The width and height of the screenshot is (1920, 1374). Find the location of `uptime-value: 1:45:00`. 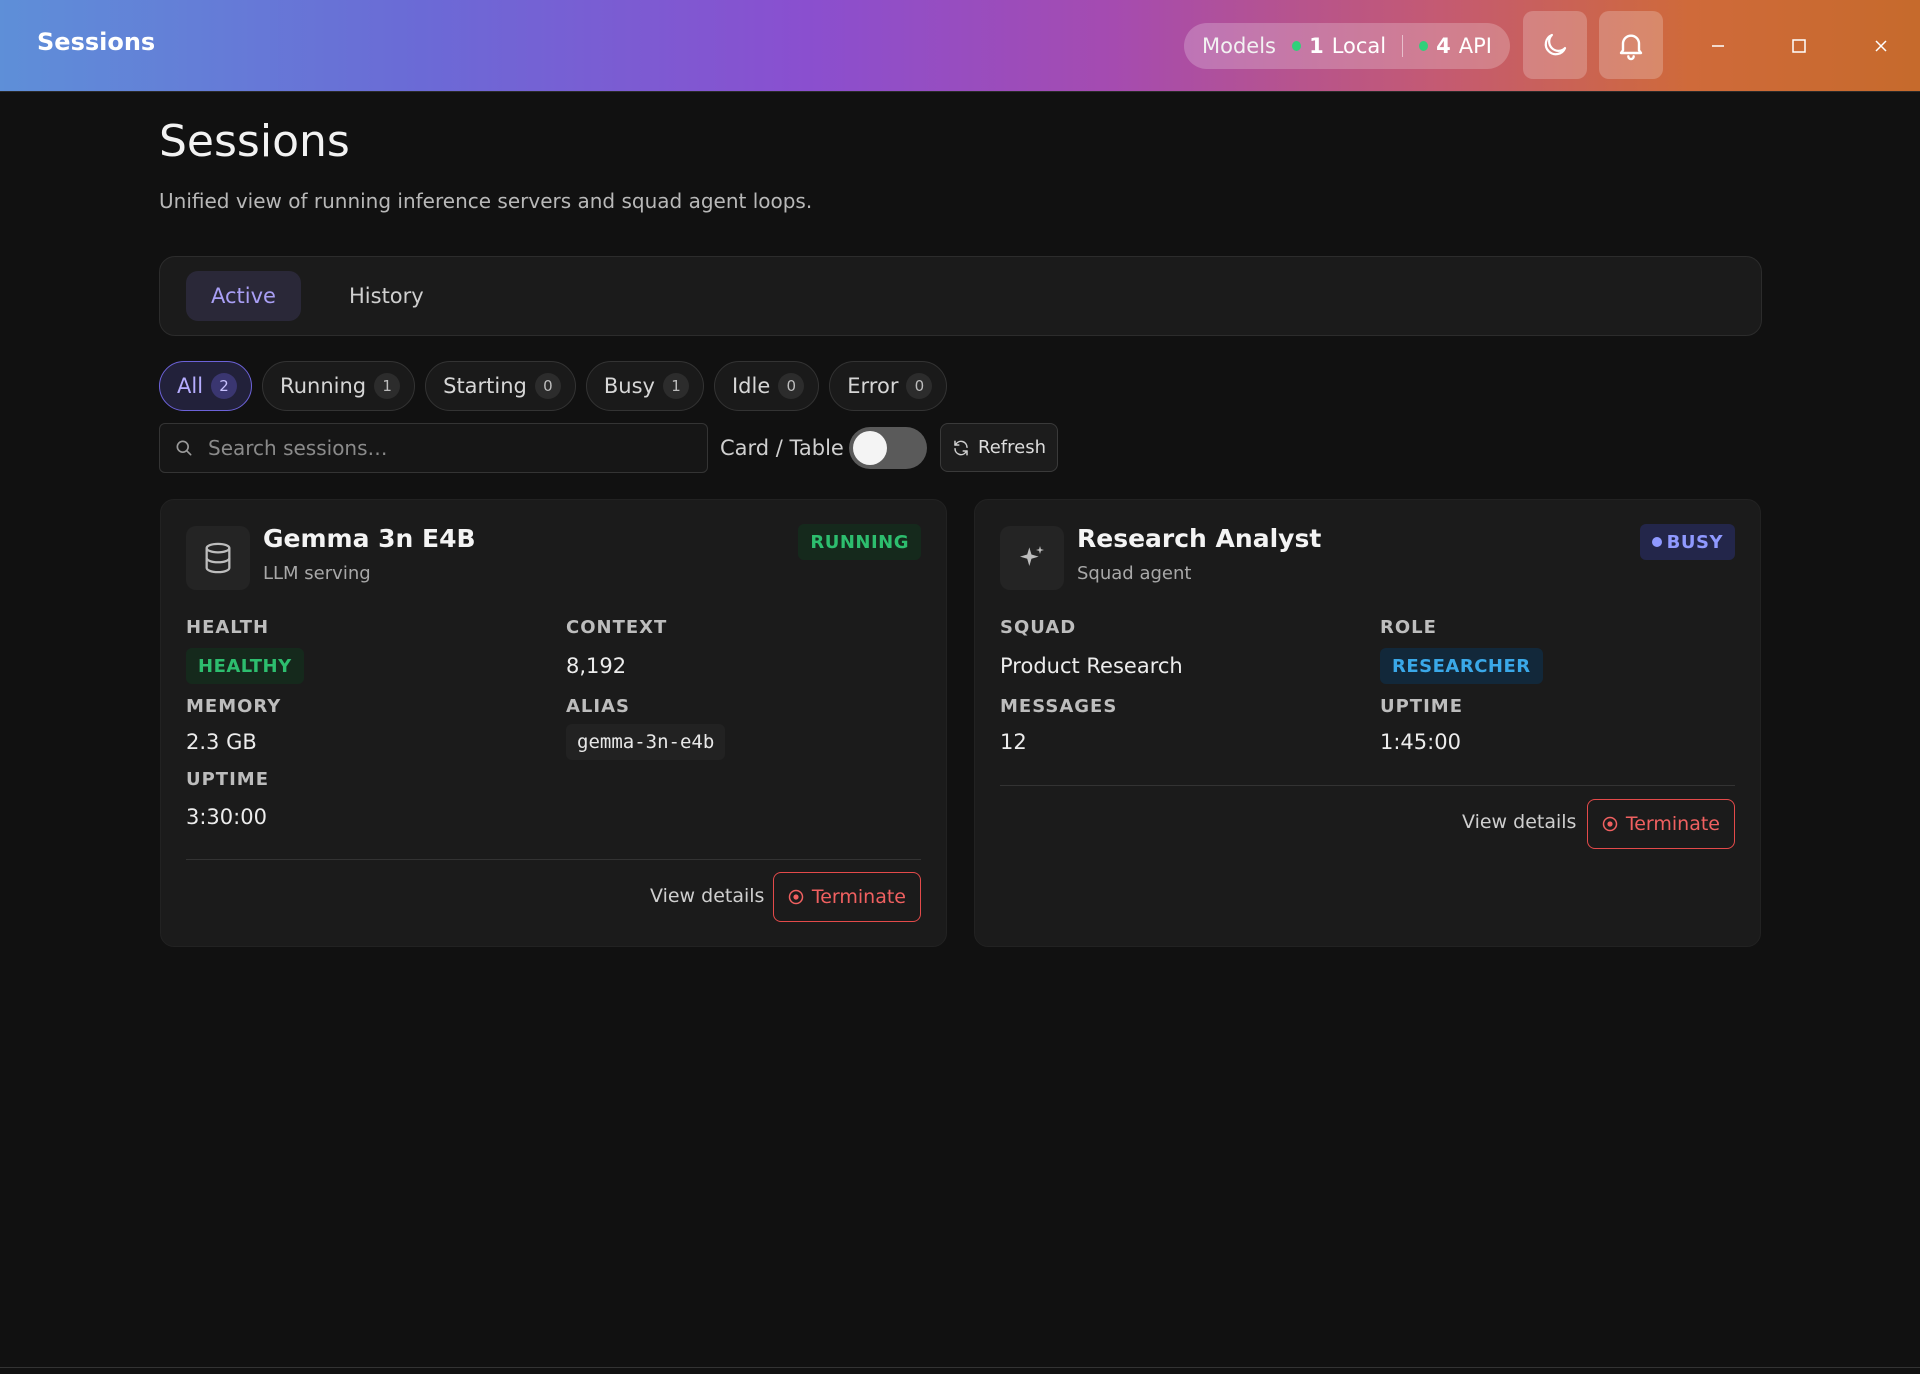

uptime-value: 1:45:00 is located at coordinates (1420, 742).